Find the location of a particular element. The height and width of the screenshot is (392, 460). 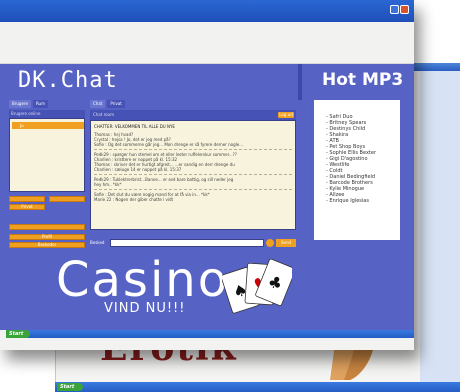

private-button: Privat is located at coordinates (27, 207).